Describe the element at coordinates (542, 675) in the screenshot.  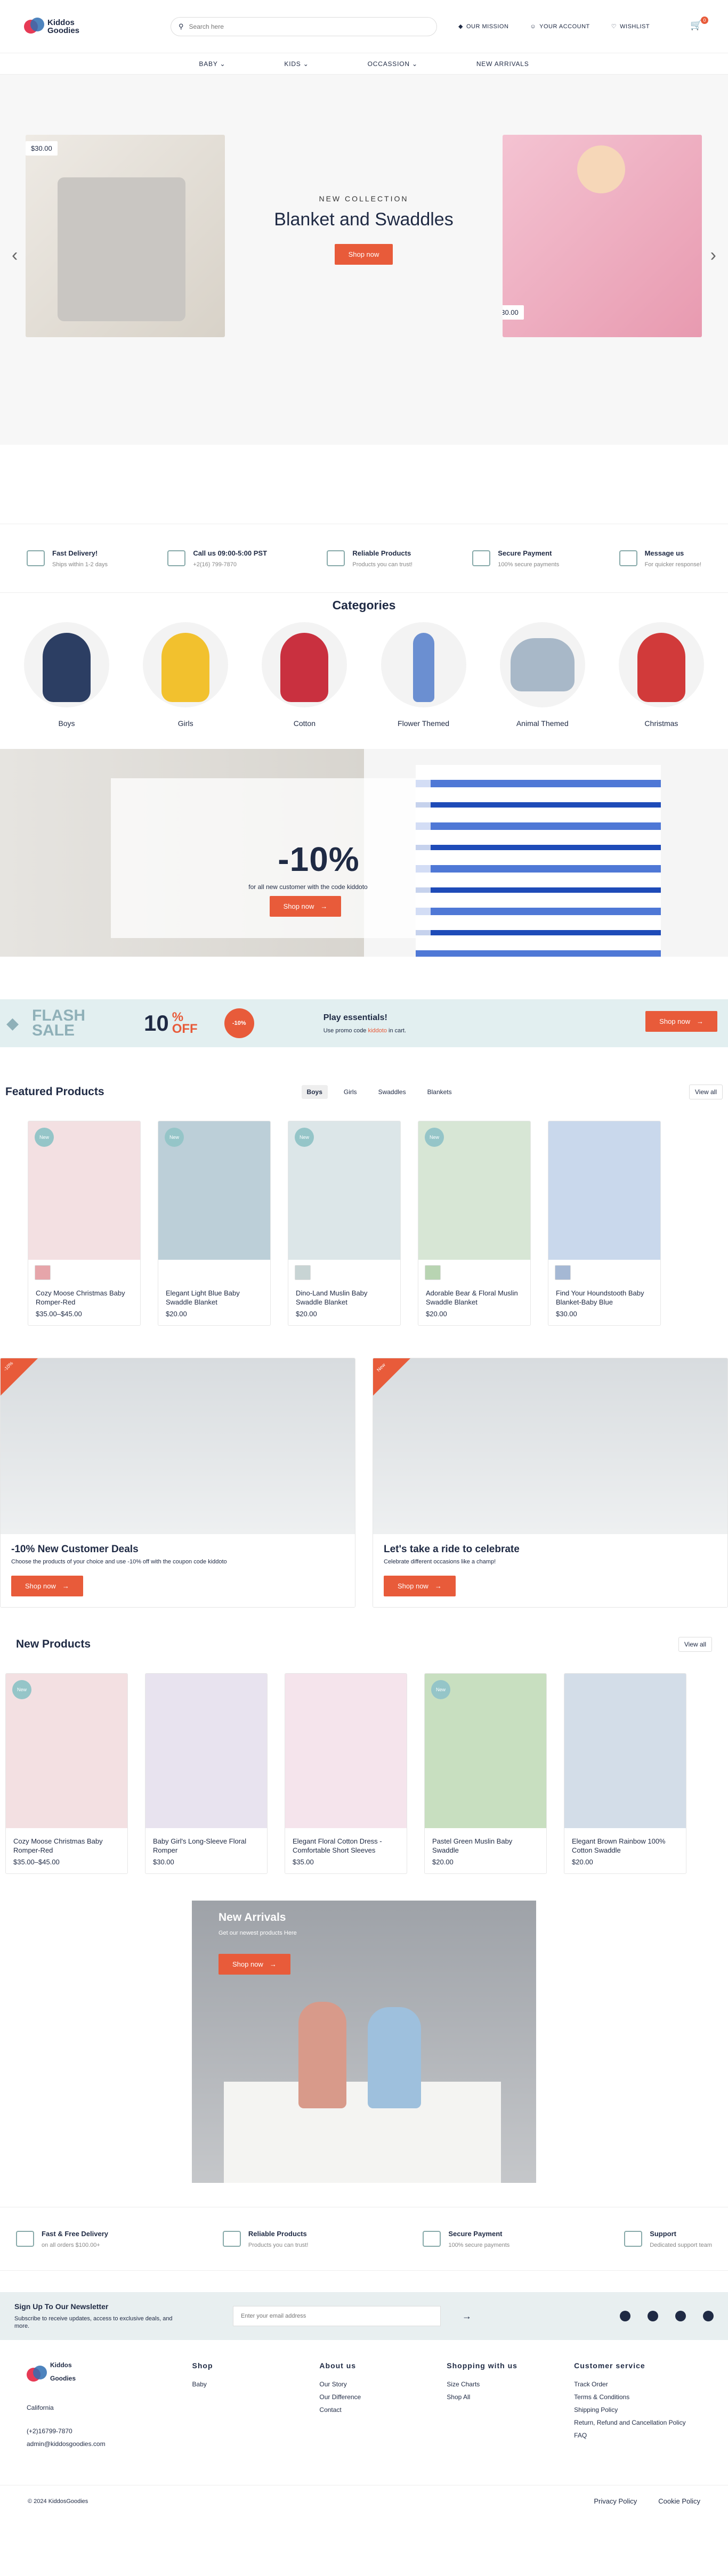
I see `category-animal-themed: Animal Themed` at that location.